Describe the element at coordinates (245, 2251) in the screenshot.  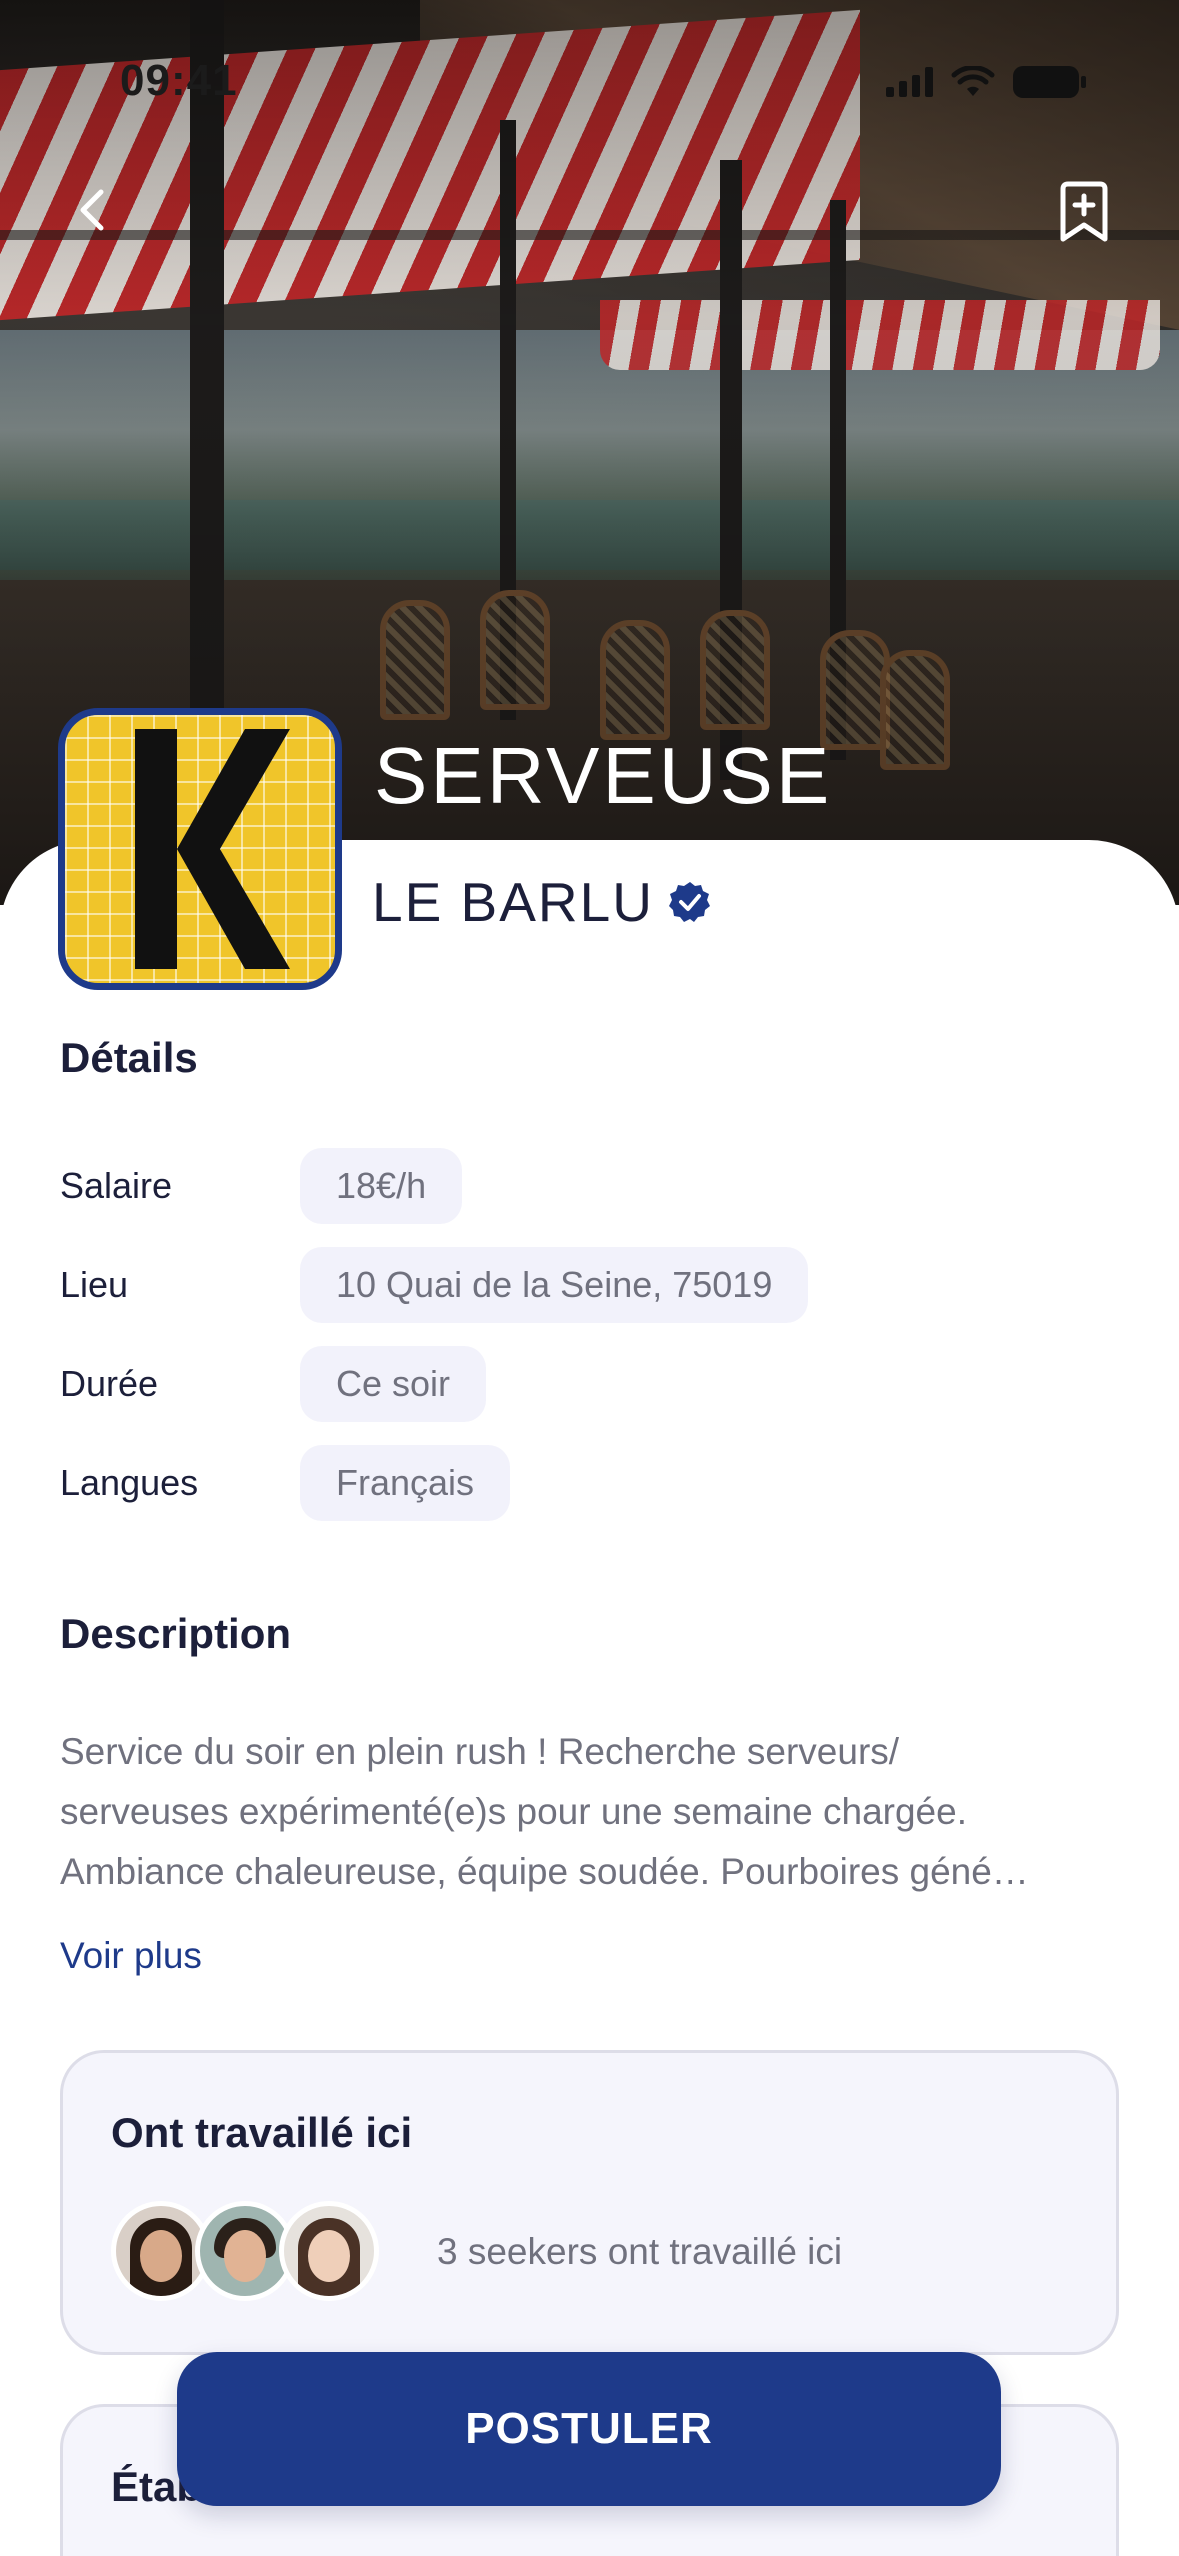
I see `avatar-stack` at that location.